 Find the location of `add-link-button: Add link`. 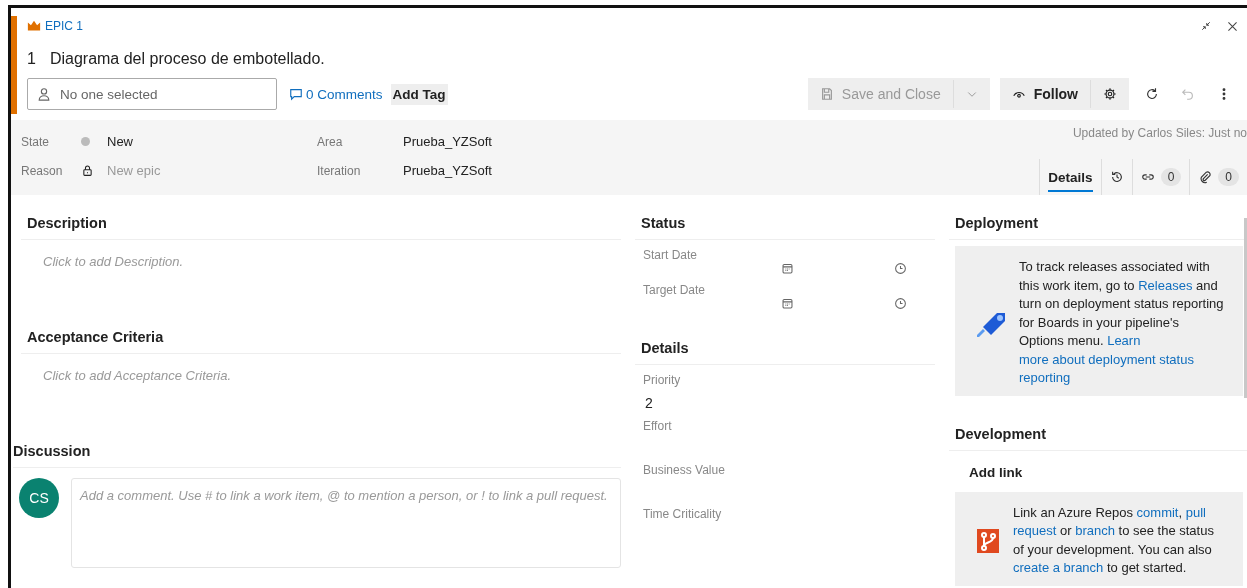

add-link-button: Add link is located at coordinates (1098, 468).